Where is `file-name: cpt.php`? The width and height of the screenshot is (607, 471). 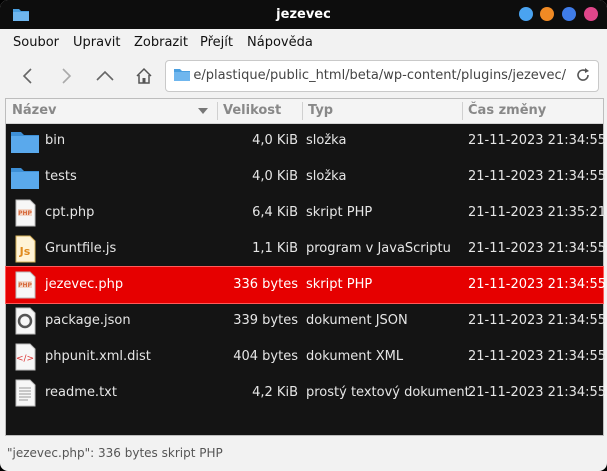
file-name: cpt.php is located at coordinates (70, 212).